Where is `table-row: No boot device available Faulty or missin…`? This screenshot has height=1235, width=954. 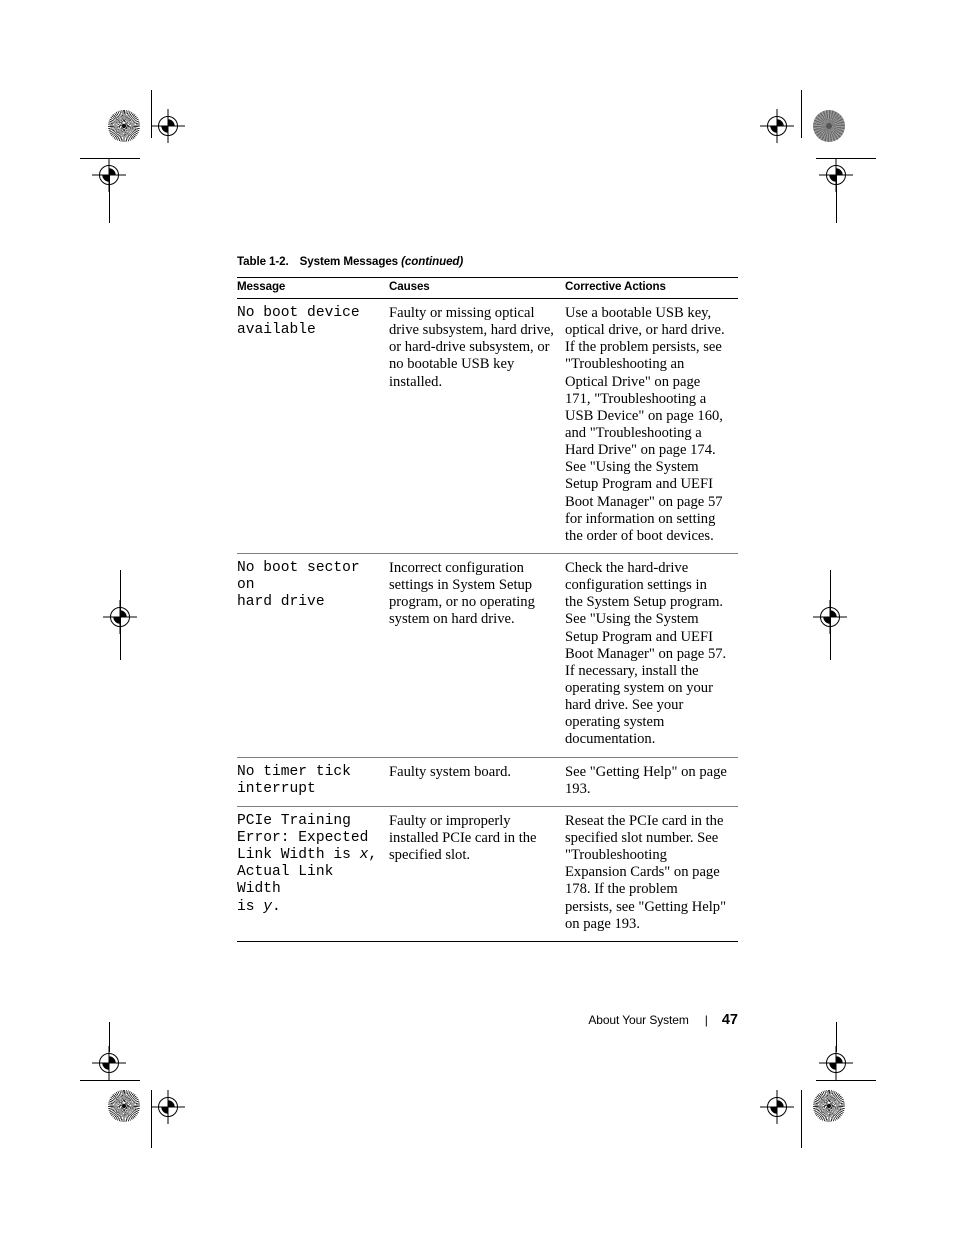 table-row: No boot device available Faulty or missin… is located at coordinates (487, 426).